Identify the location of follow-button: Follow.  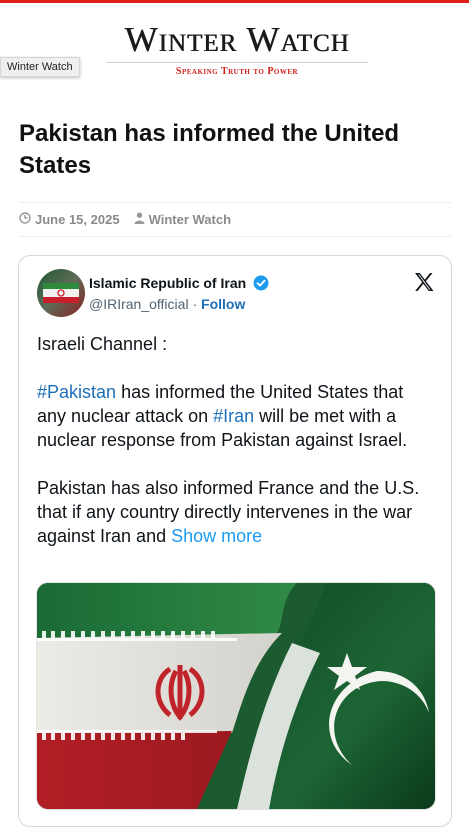
(223, 304).